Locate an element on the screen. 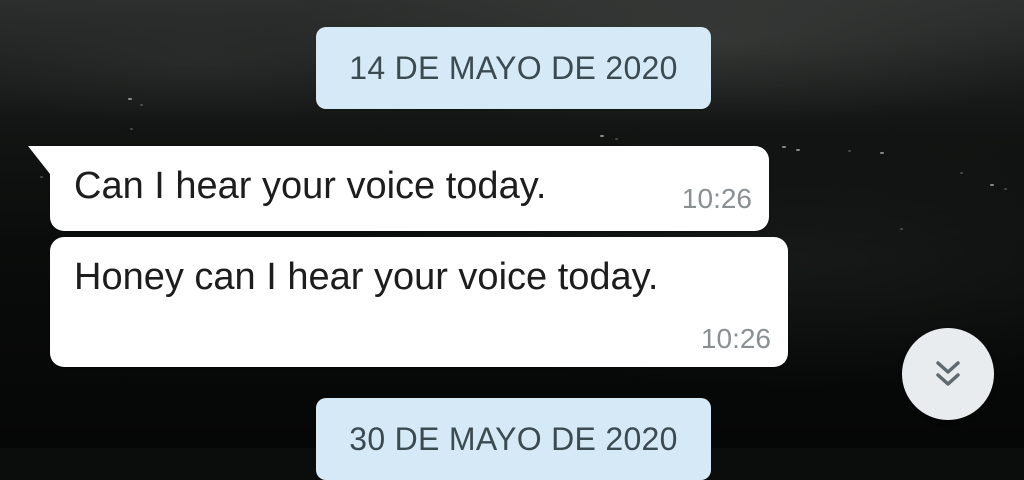 This screenshot has width=1024, height=480. date-separator: 30 DE MAYO DE 2020 is located at coordinates (513, 439).